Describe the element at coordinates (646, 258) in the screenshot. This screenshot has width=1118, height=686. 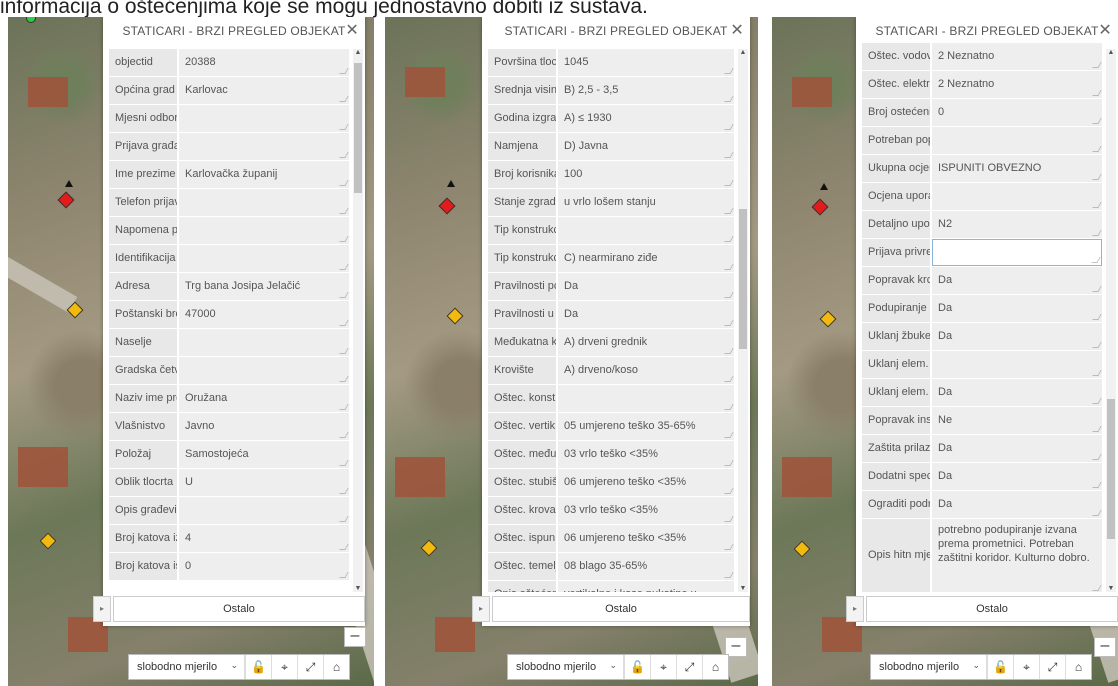
I see `attribute-value-field: C) nearmirano ziđe` at that location.